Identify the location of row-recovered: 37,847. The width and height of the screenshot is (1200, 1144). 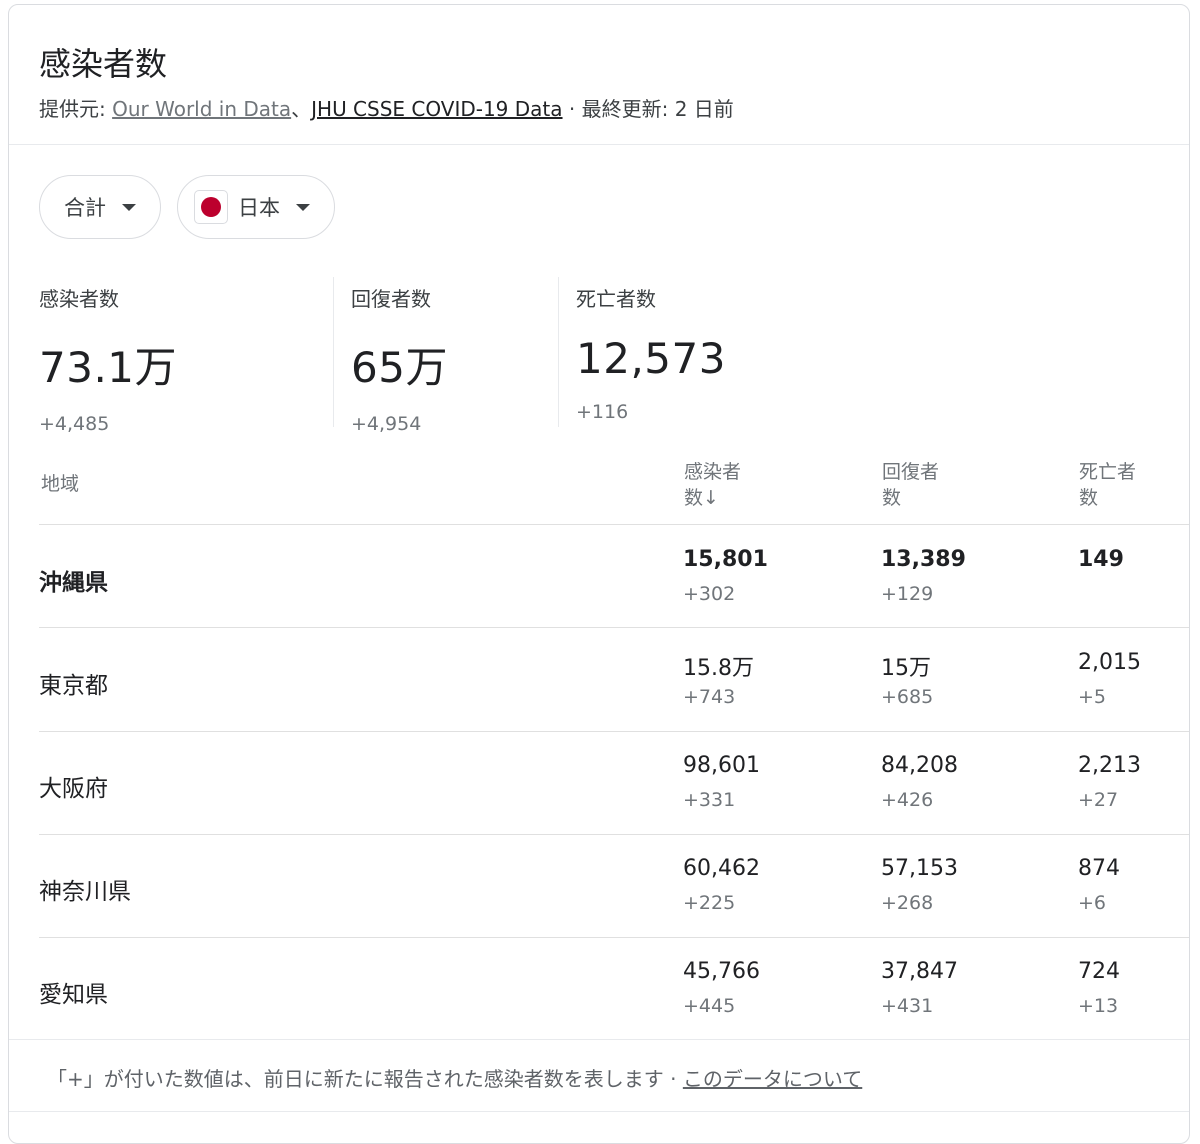
(919, 971).